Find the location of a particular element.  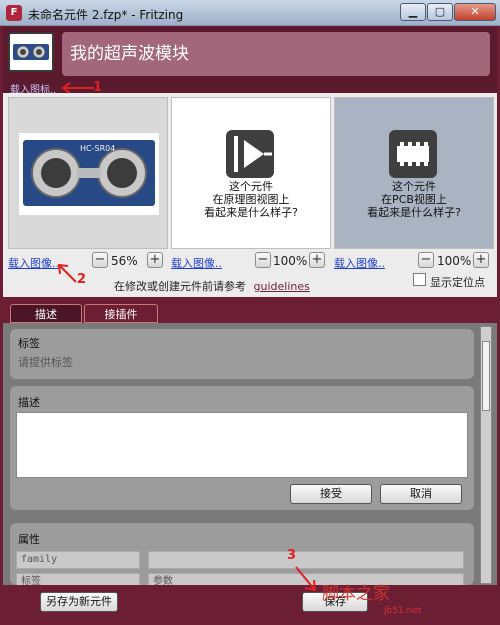

tab-connectors: 接插件 is located at coordinates (121, 313).